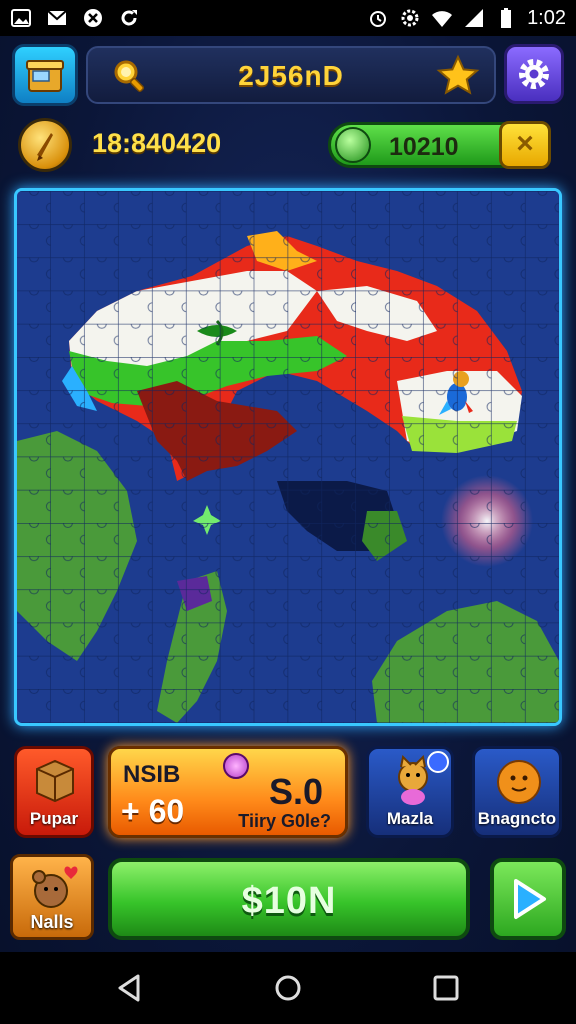 Image resolution: width=576 pixels, height=1024 pixels. Describe the element at coordinates (378, 19) in the screenshot. I see `alarm-icon` at that location.